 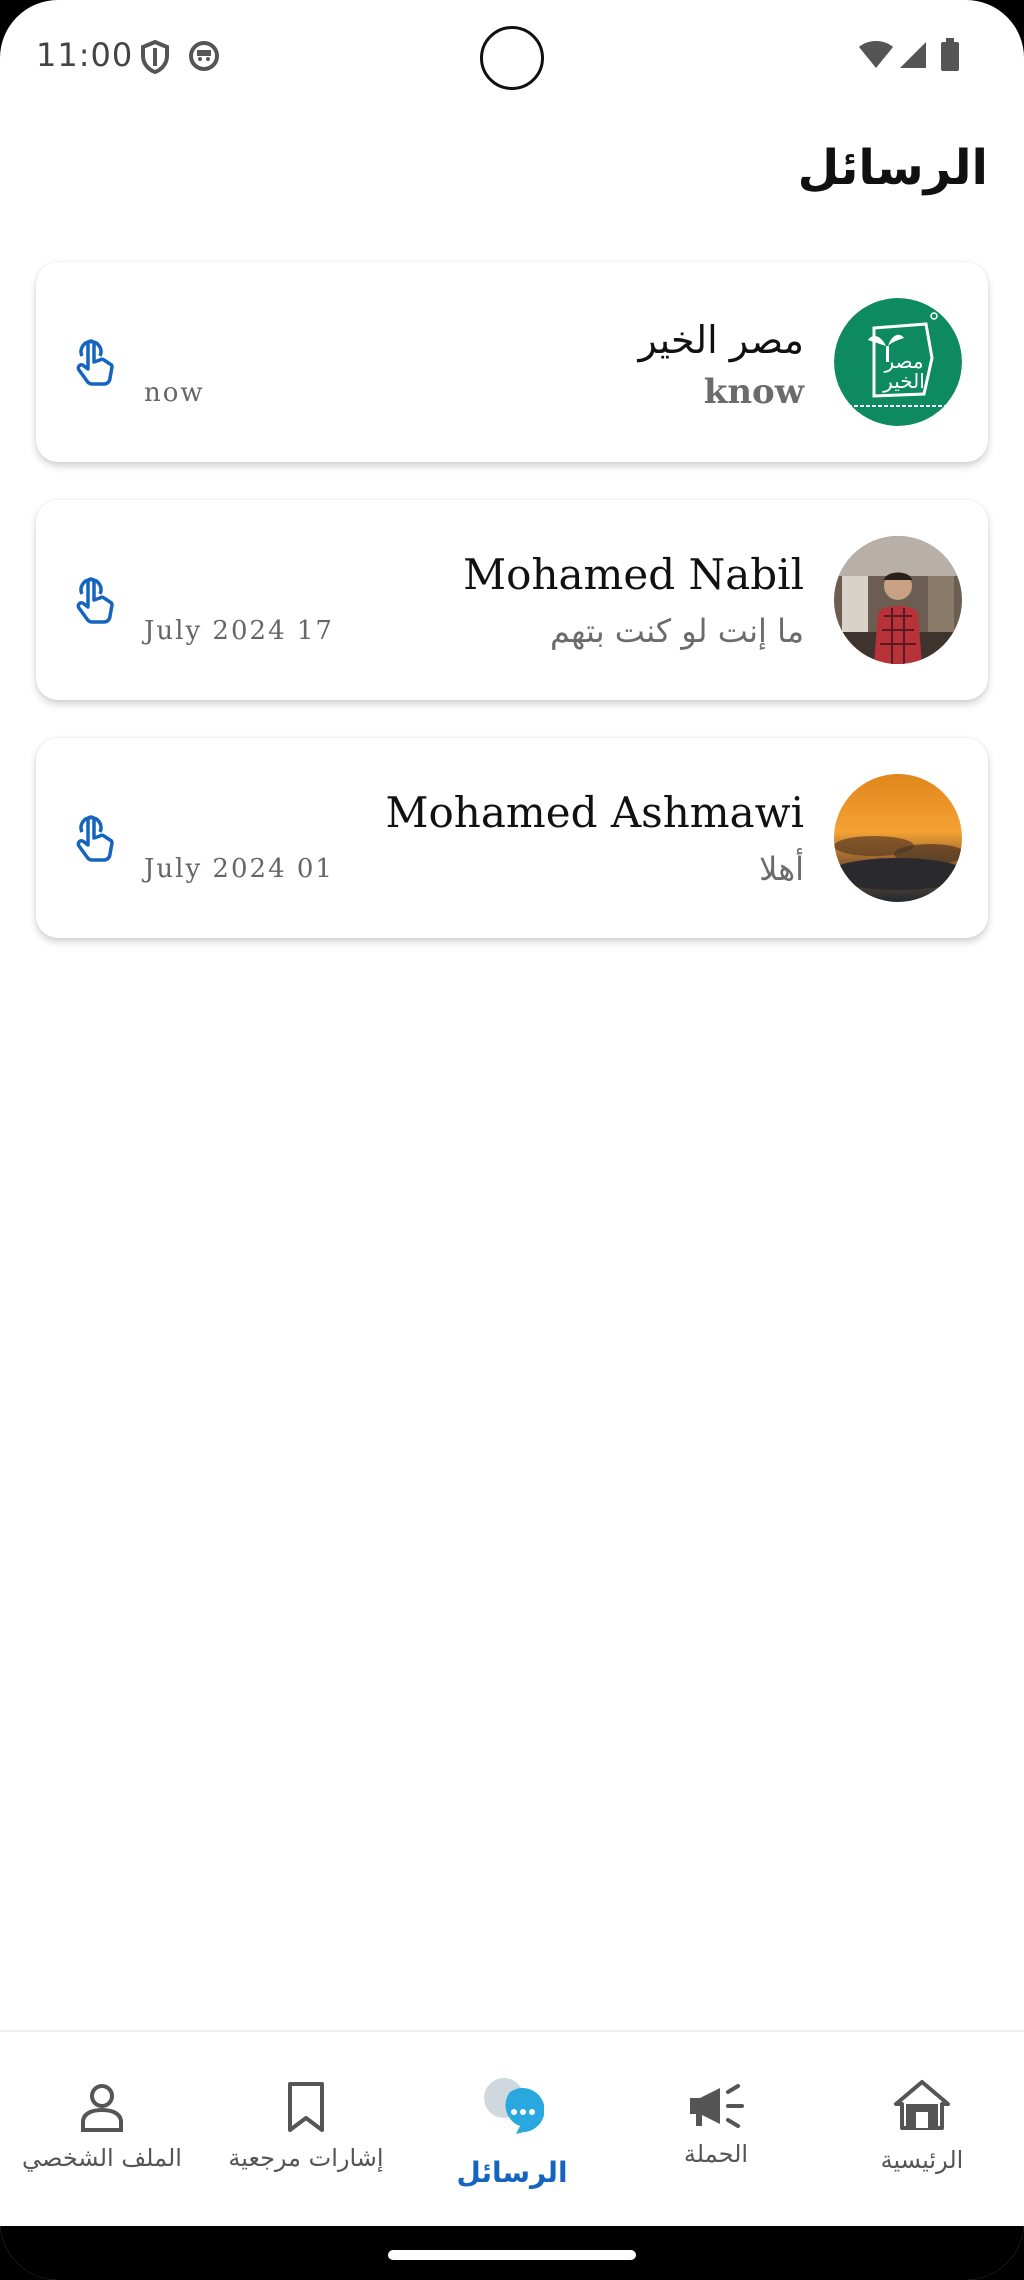 I want to click on nav-label: الملف الشخصي, so click(x=102, y=2158).